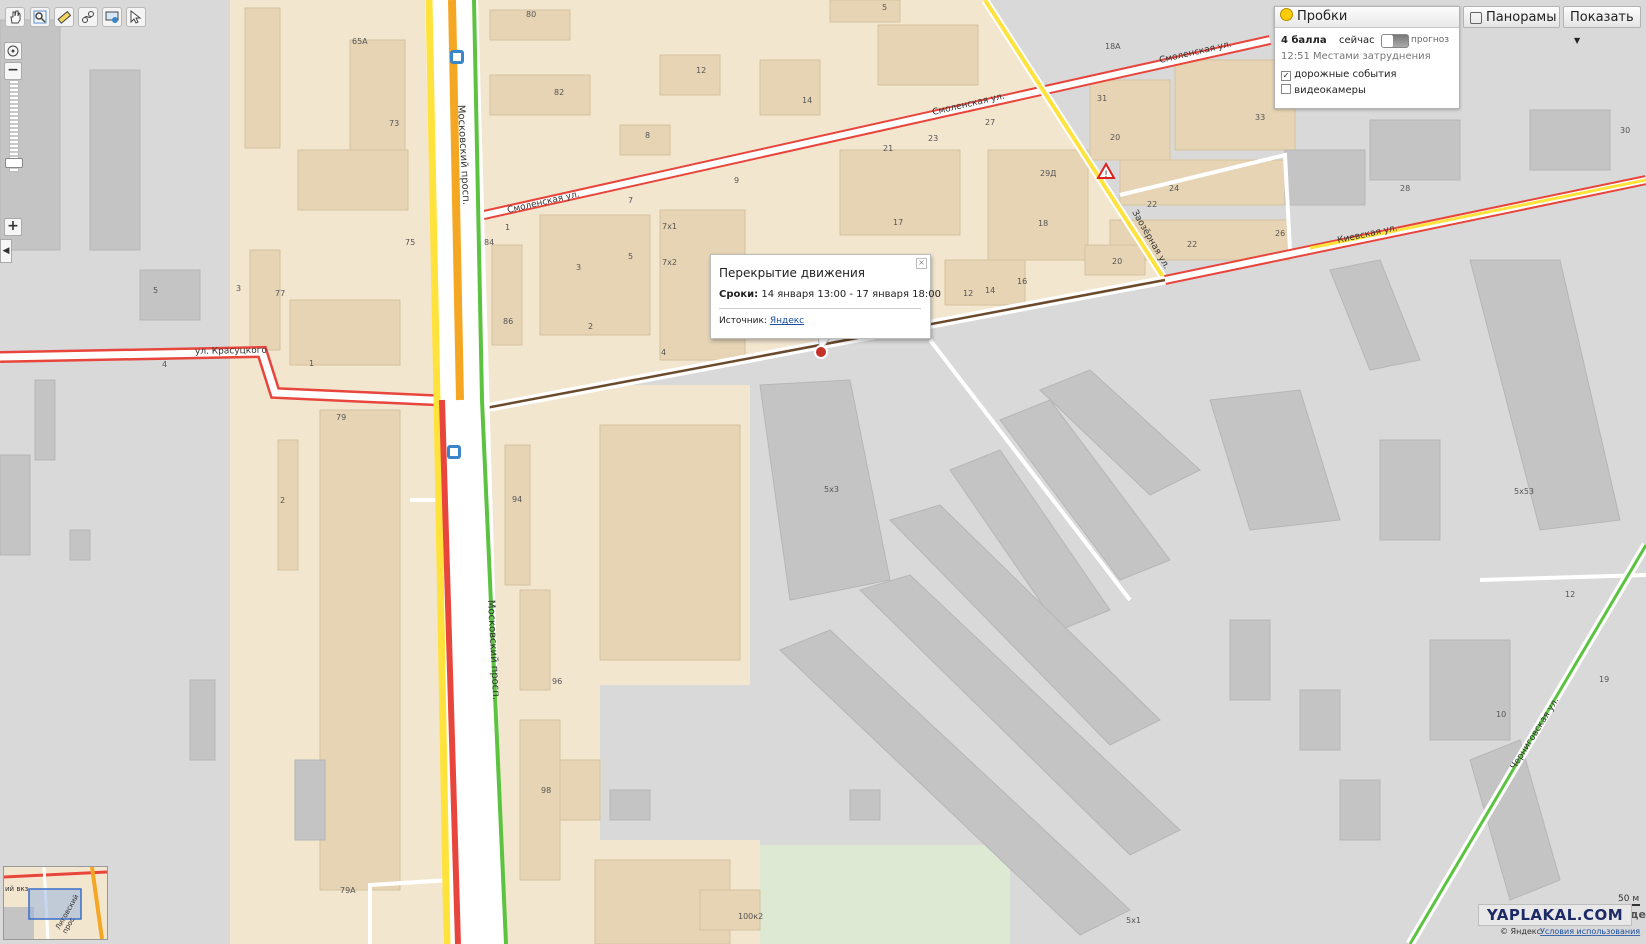 This screenshot has height=944, width=1646. What do you see at coordinates (1286, 76) in the screenshot?
I see `road-events-checkbox: ✓` at bounding box center [1286, 76].